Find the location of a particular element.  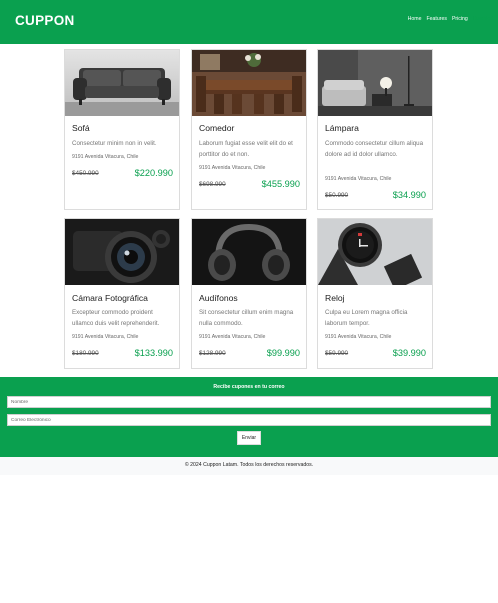

nav-link-features: Features is located at coordinates (436, 19).